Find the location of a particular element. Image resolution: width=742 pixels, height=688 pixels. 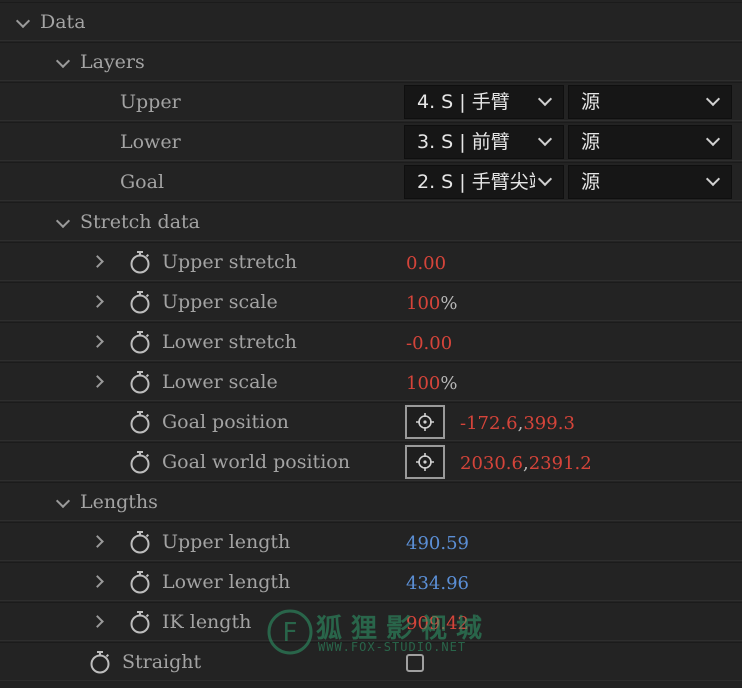

watermark-logo-letter: F is located at coordinates (290, 633).